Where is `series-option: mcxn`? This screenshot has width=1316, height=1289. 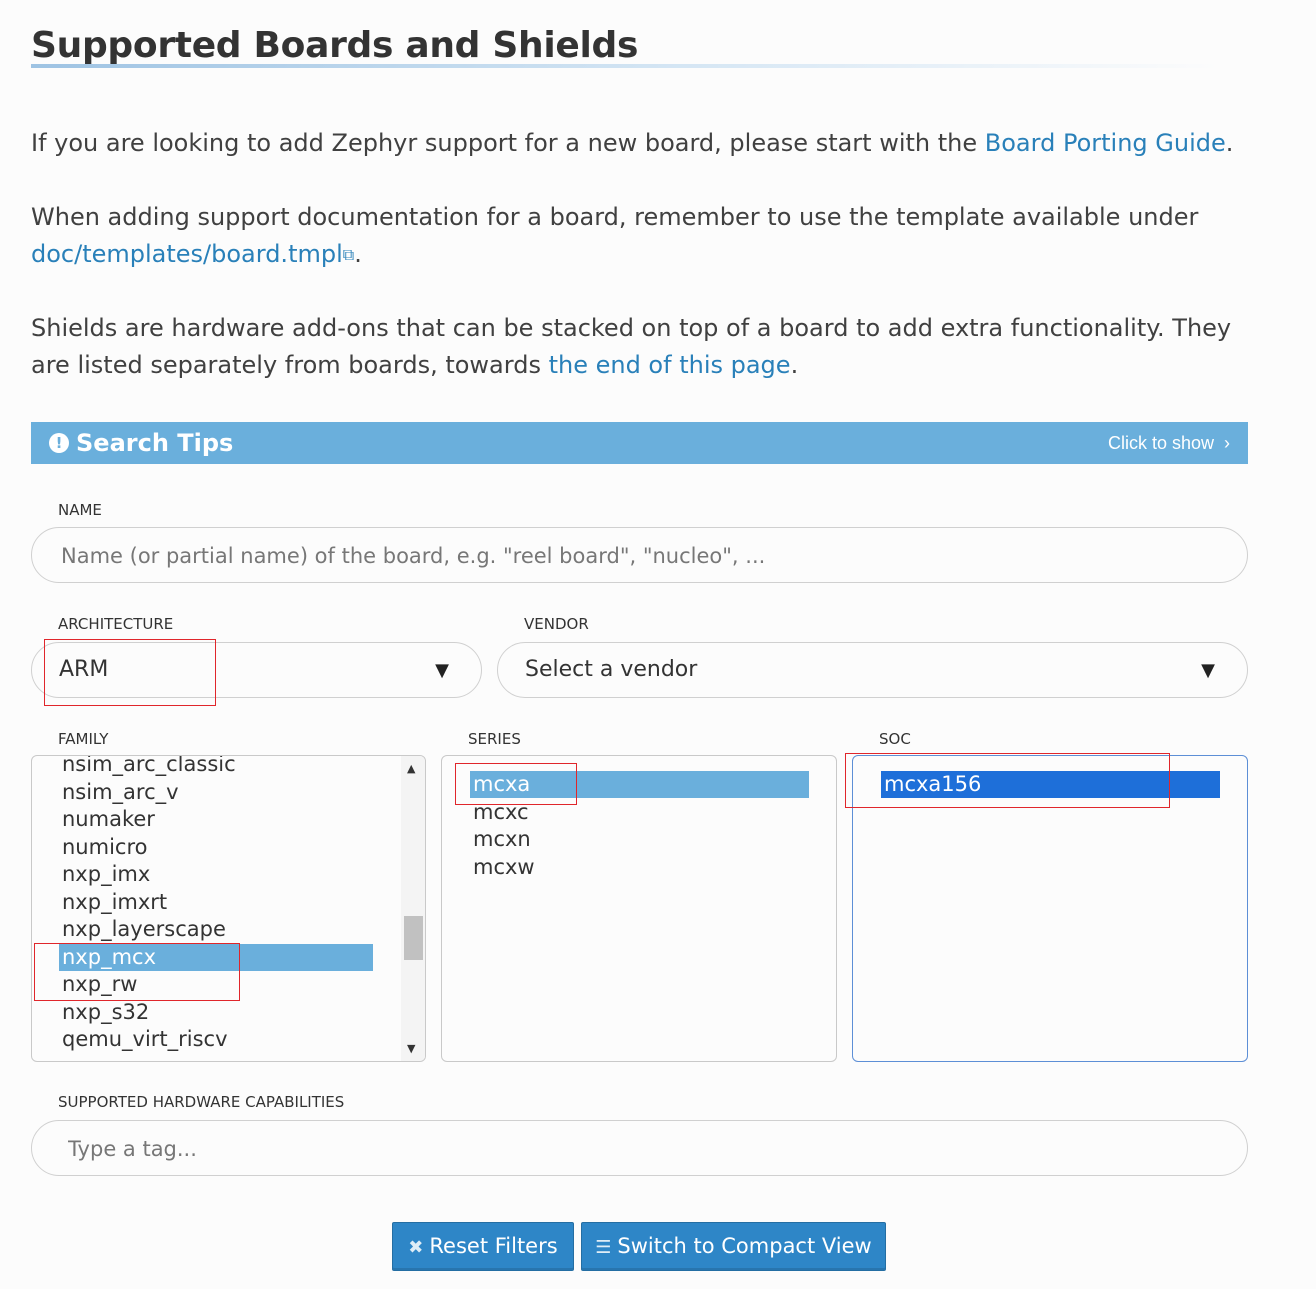
series-option: mcxn is located at coordinates (639, 839).